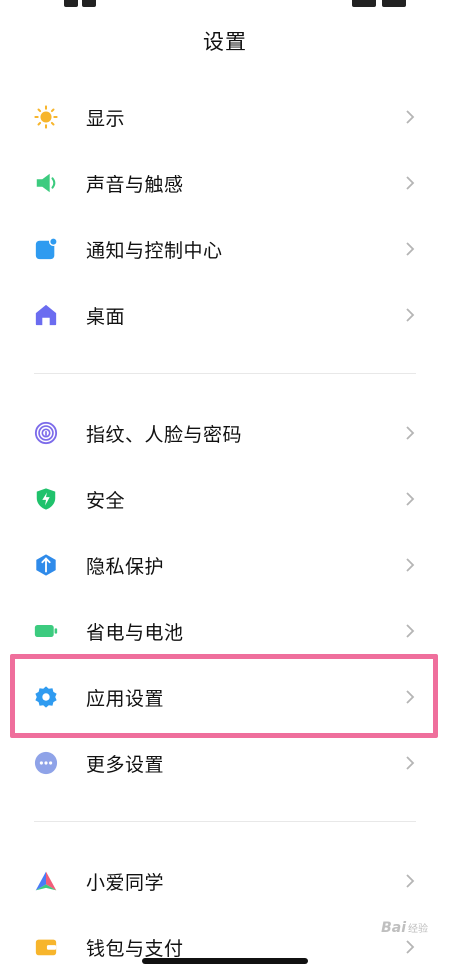  What do you see at coordinates (125, 567) in the screenshot?
I see `settings-item-label: 隐私保护` at bounding box center [125, 567].